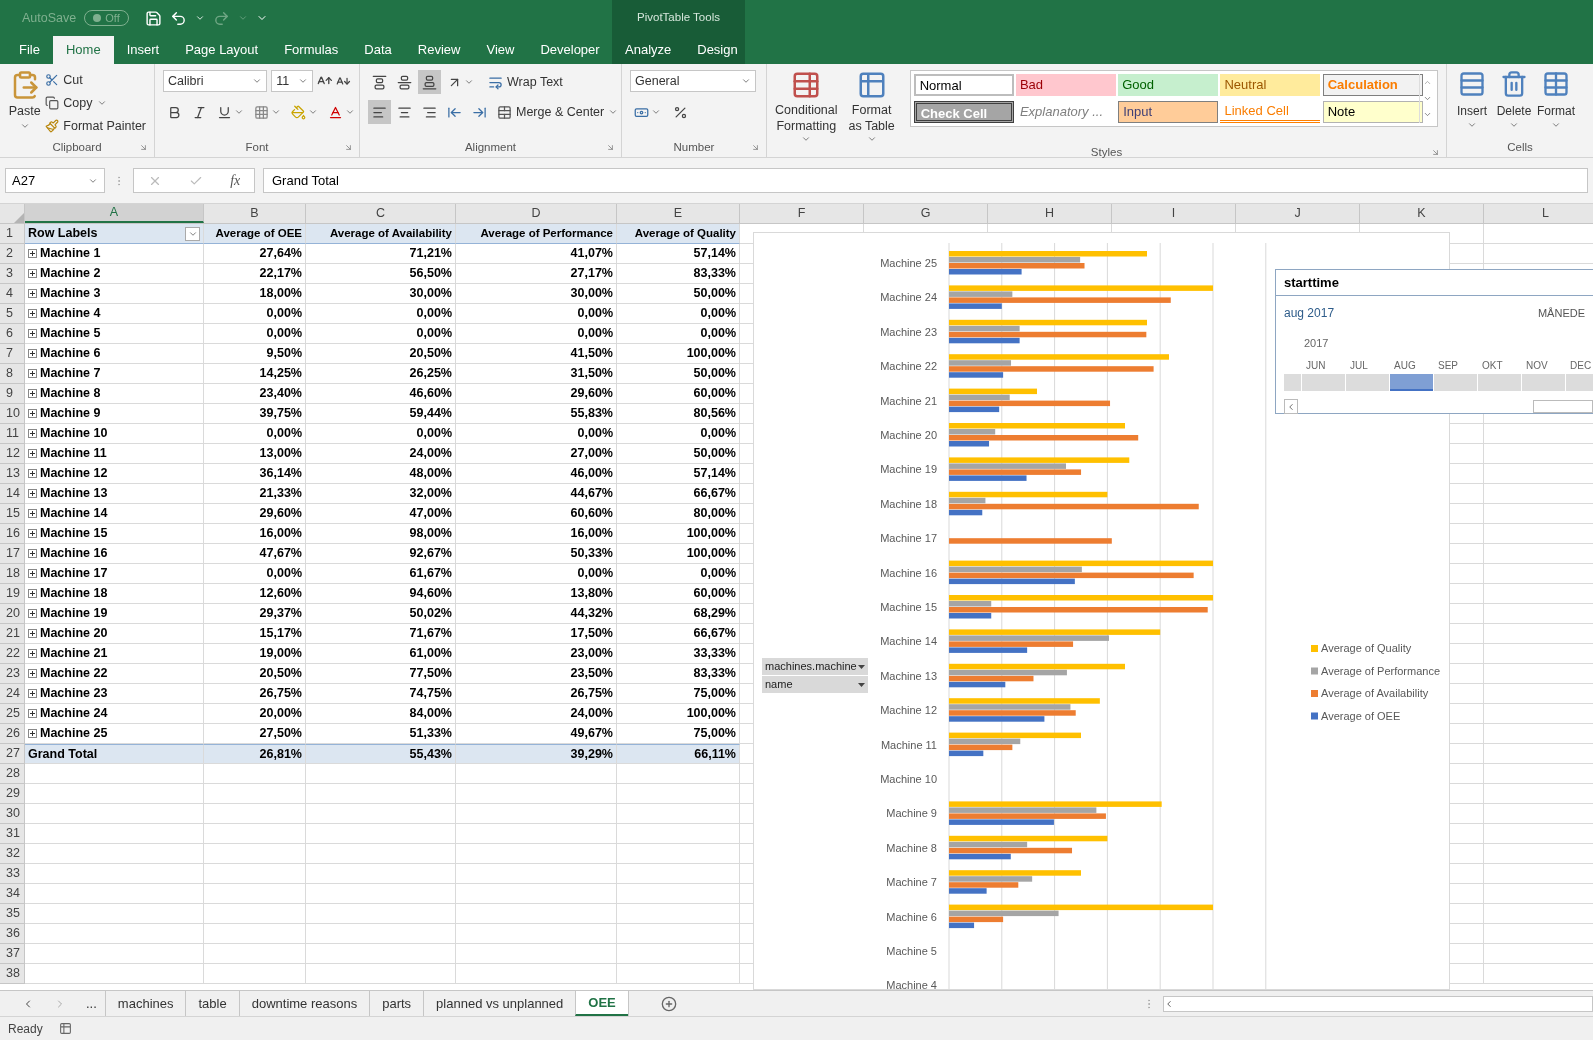  I want to click on ribbon-tab: Home, so click(83, 50).